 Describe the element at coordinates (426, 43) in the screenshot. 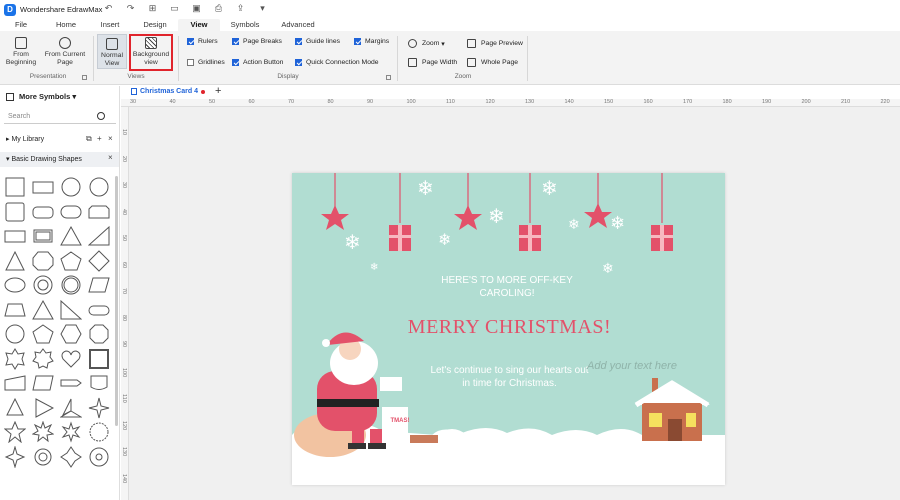

I see `zoom-button: Zoom ▾` at that location.